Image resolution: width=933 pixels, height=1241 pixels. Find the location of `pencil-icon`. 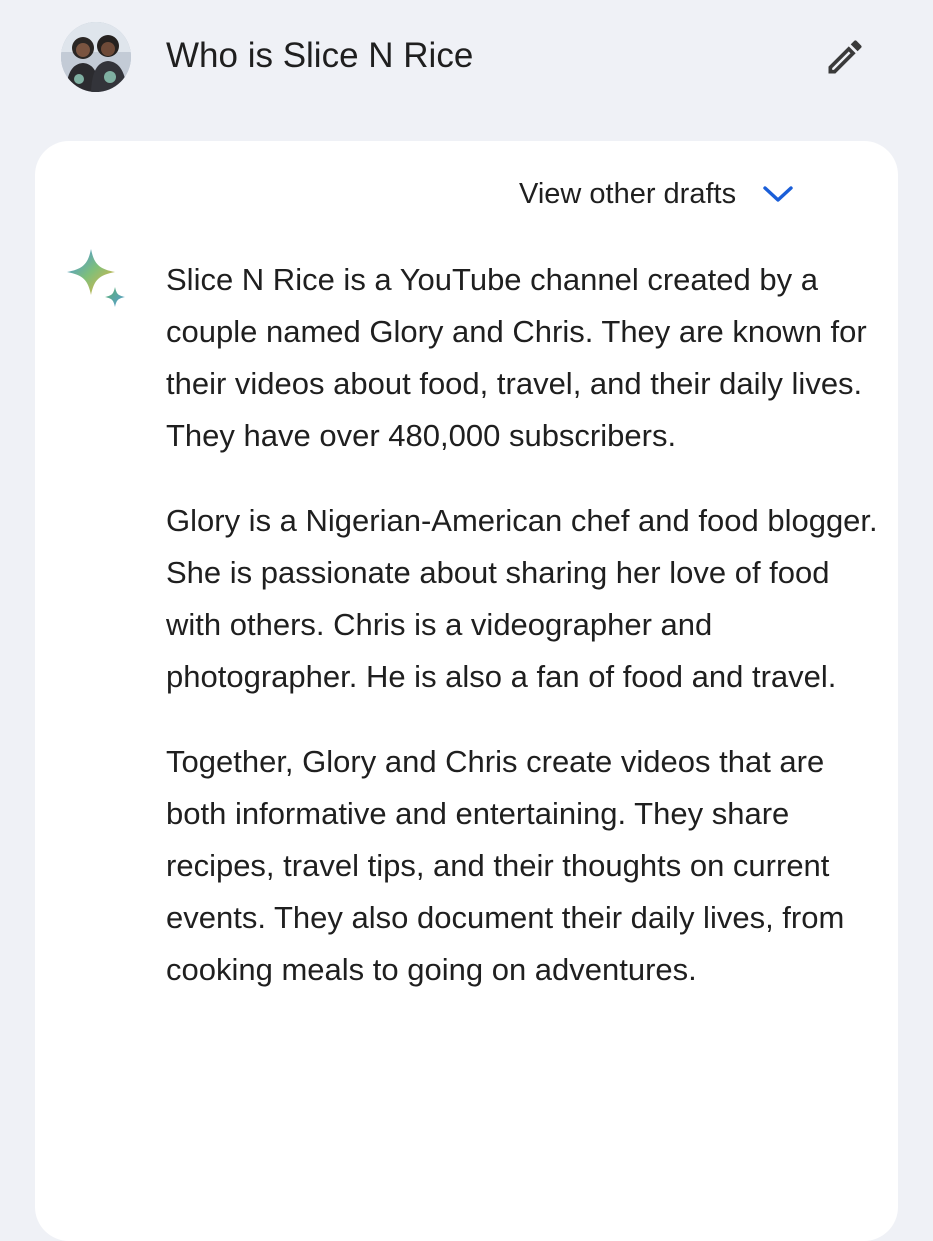

pencil-icon is located at coordinates (845, 57).